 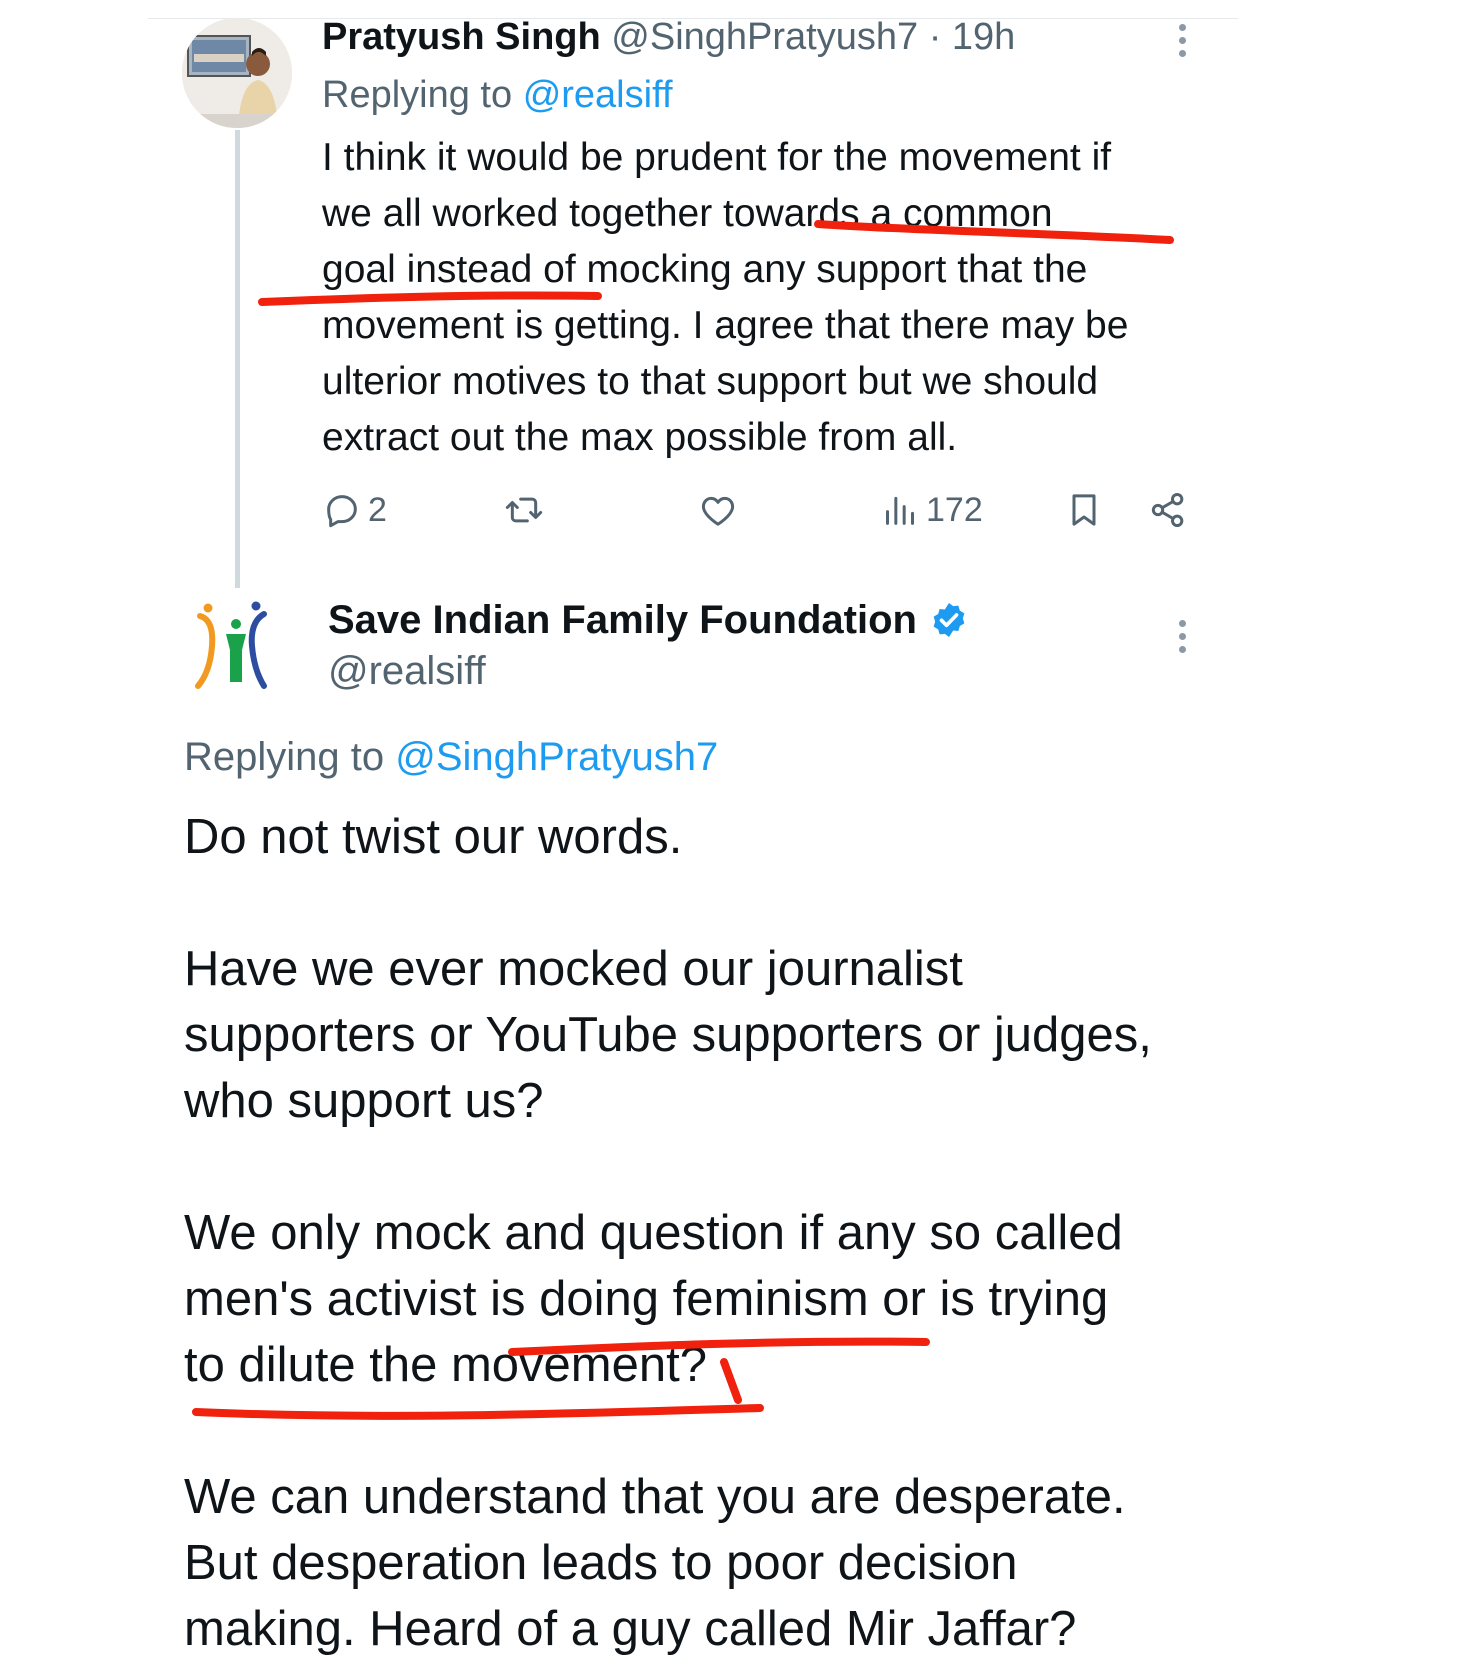 I want to click on replying-to: Replying to @realsiff, so click(x=497, y=95).